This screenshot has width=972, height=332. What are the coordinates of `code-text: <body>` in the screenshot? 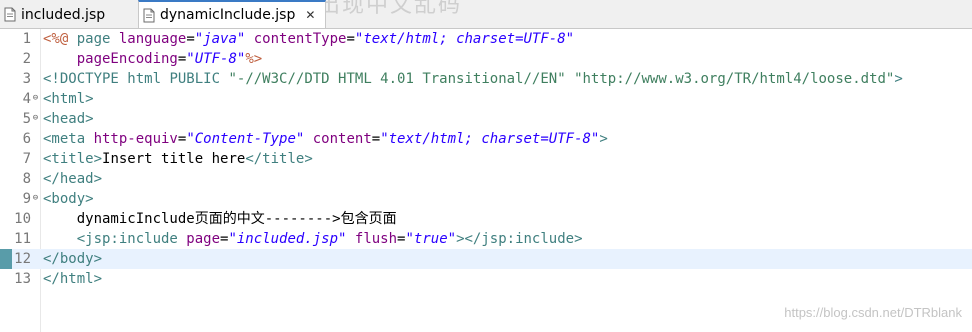 It's located at (68, 199).